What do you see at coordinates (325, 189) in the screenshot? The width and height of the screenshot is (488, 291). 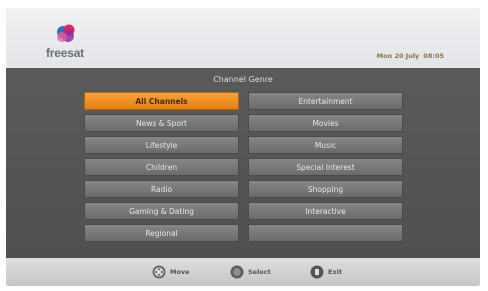 I see `genre-shopping-button: Shopping` at bounding box center [325, 189].